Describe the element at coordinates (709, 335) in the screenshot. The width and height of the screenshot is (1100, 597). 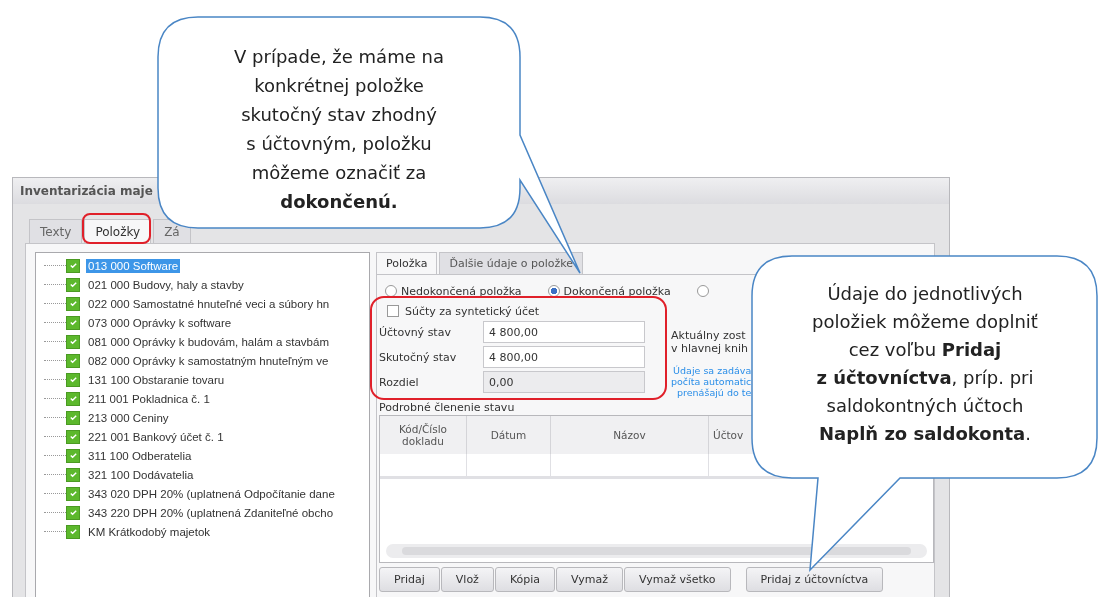
I see `info-text: Aktuálny zost` at that location.